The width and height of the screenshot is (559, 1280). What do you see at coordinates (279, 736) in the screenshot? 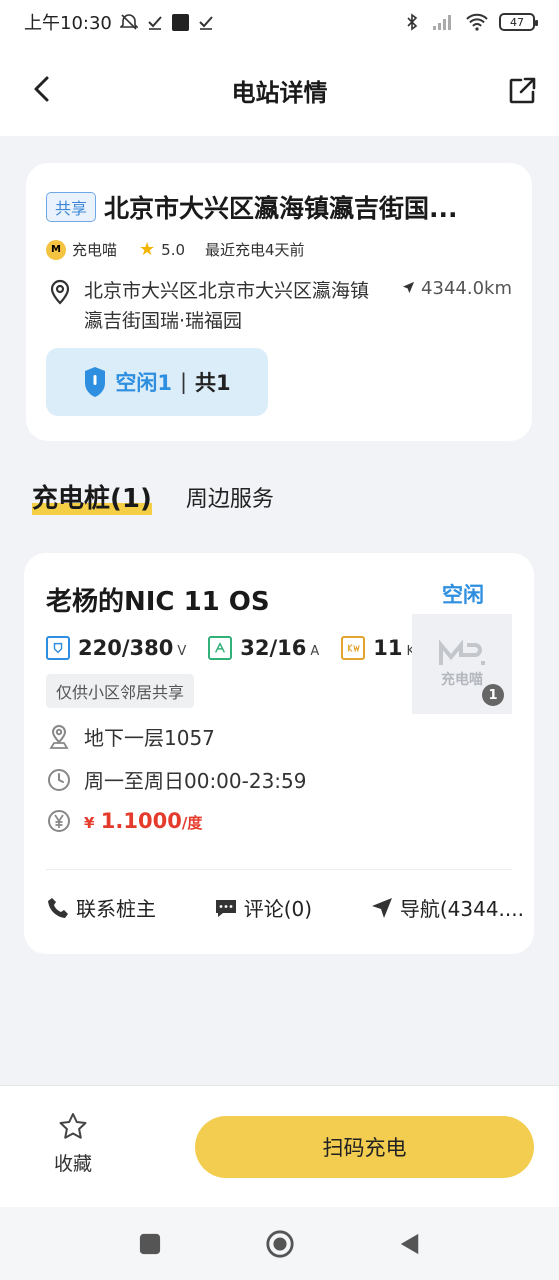
I see `pile-location-row: 地下一层1057` at bounding box center [279, 736].